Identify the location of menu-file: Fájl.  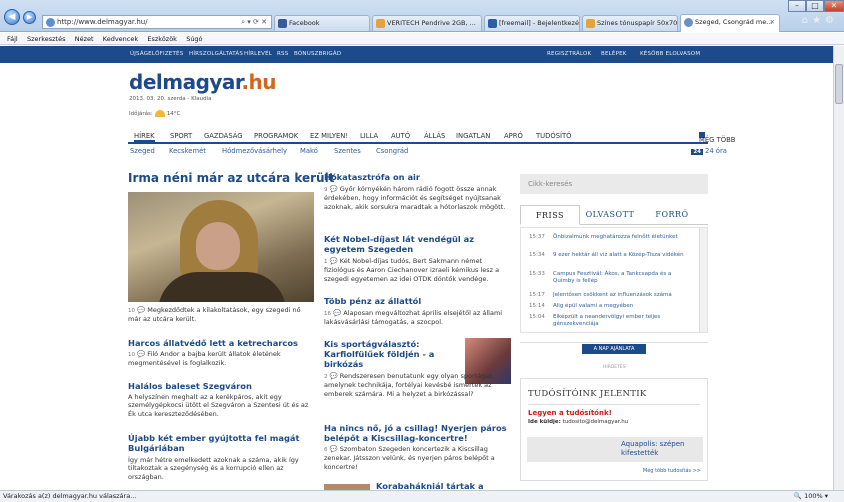
(12, 39).